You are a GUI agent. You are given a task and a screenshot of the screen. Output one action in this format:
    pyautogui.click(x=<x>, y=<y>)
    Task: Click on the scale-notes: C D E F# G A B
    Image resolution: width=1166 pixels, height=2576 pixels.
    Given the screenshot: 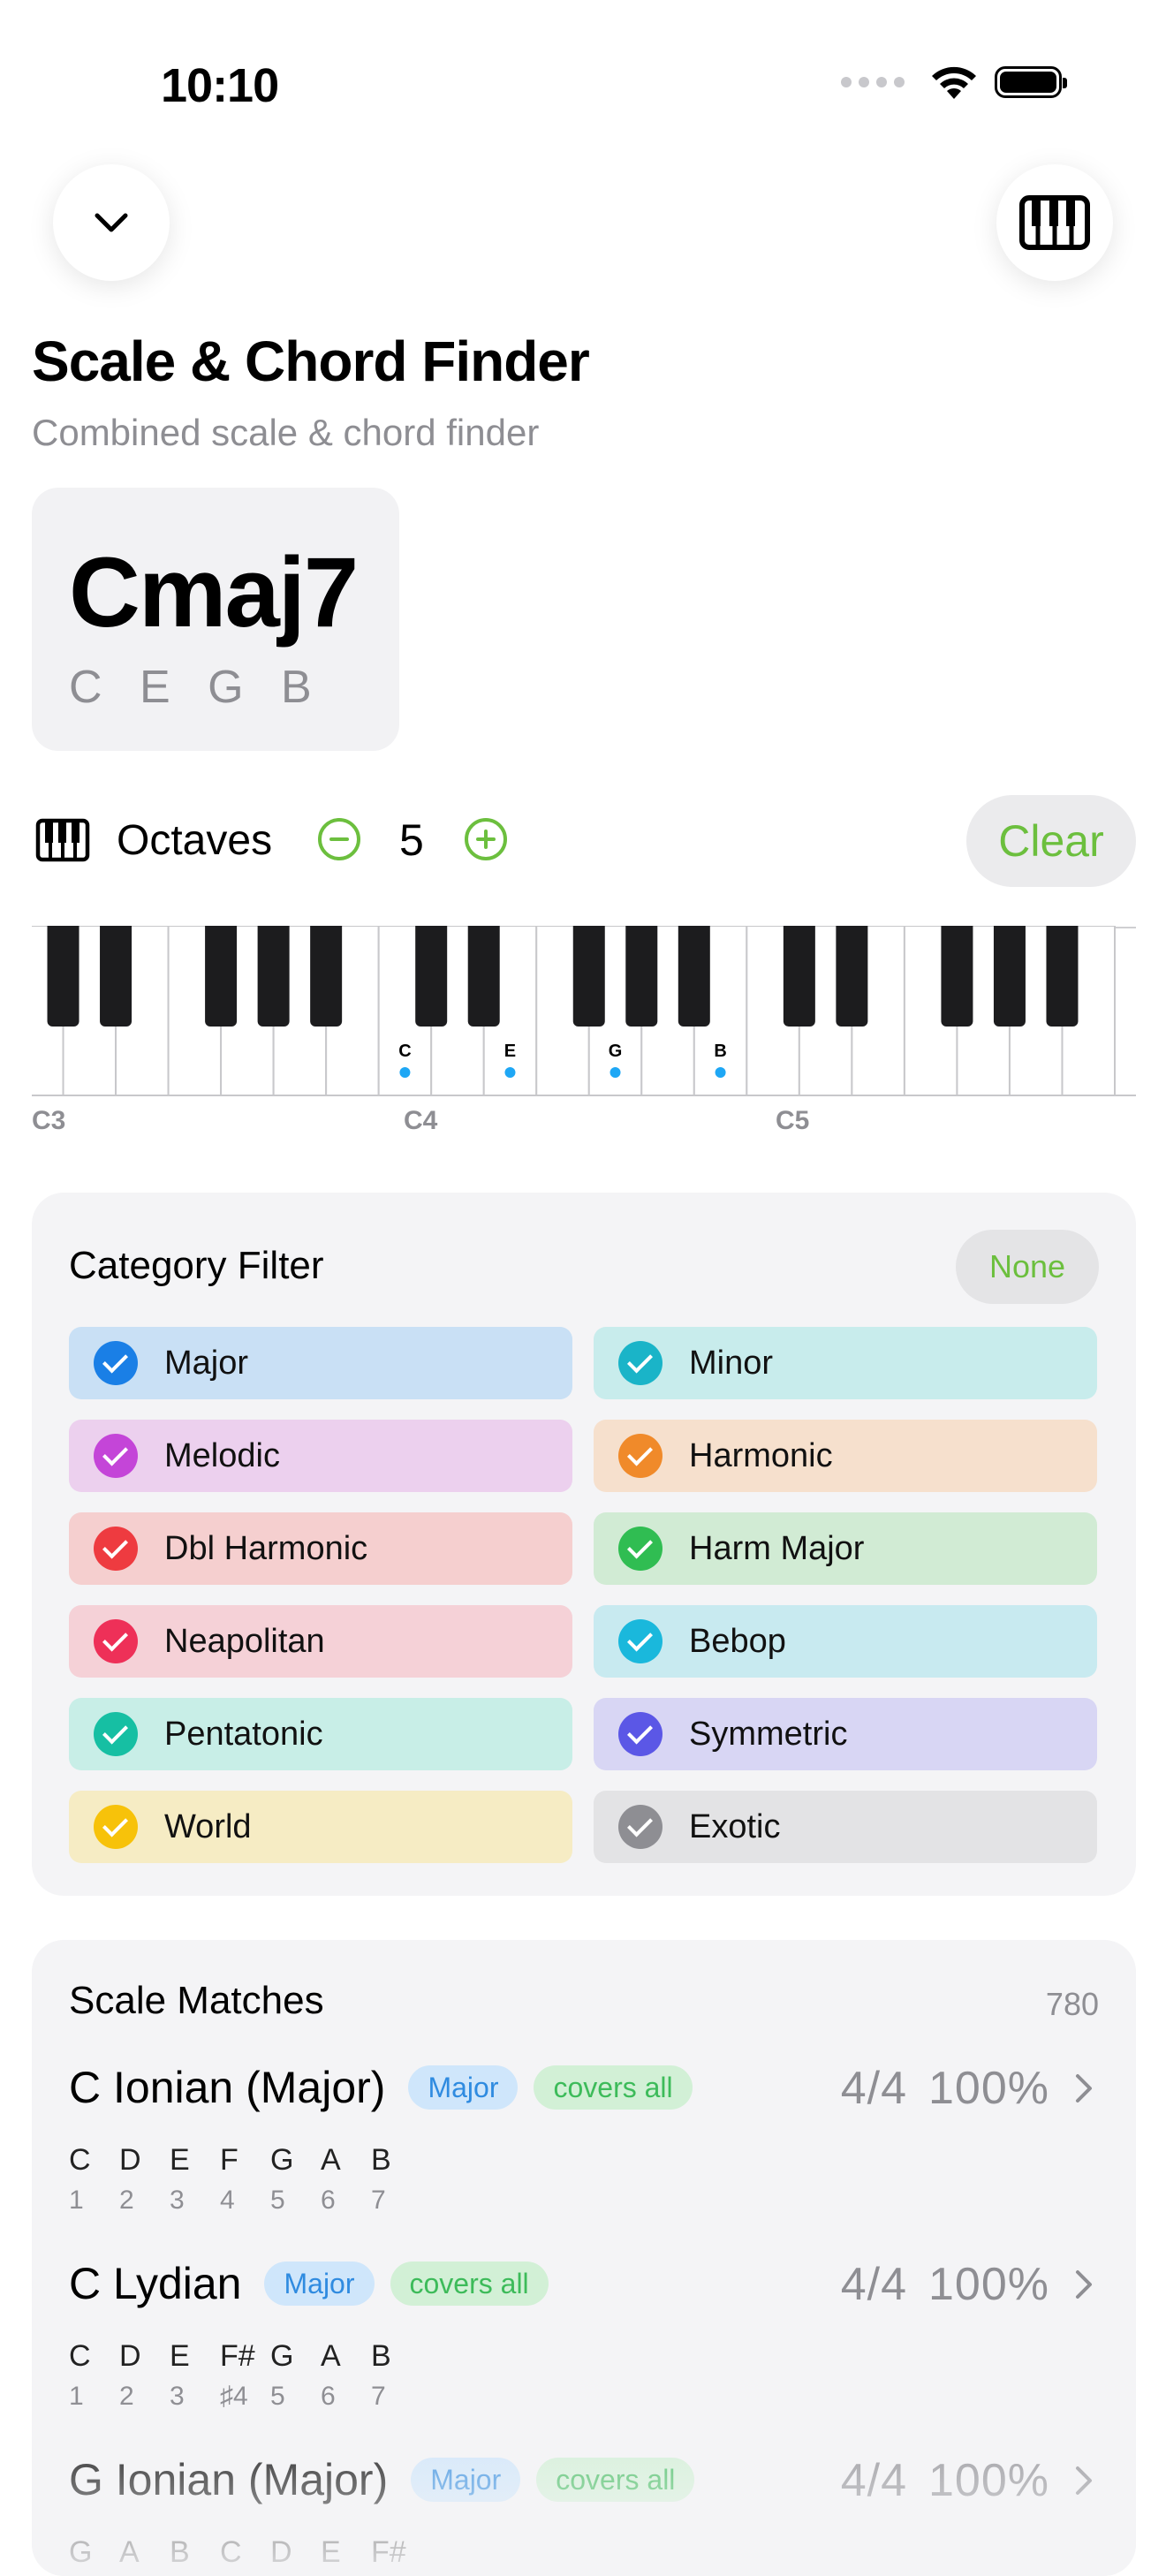 What is the action you would take?
    pyautogui.click(x=245, y=2357)
    